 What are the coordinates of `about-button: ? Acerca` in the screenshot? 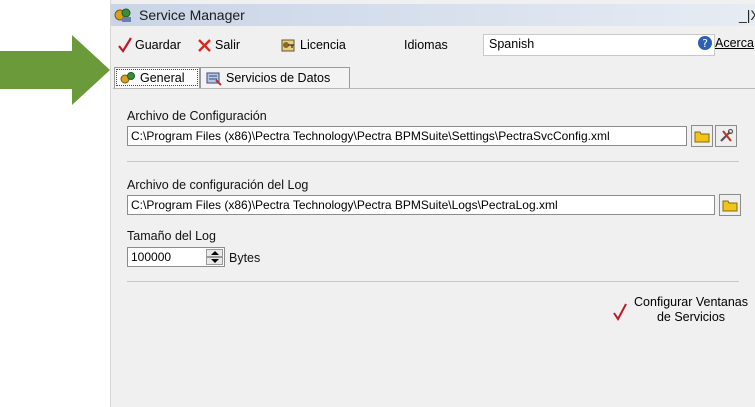 It's located at (725, 43).